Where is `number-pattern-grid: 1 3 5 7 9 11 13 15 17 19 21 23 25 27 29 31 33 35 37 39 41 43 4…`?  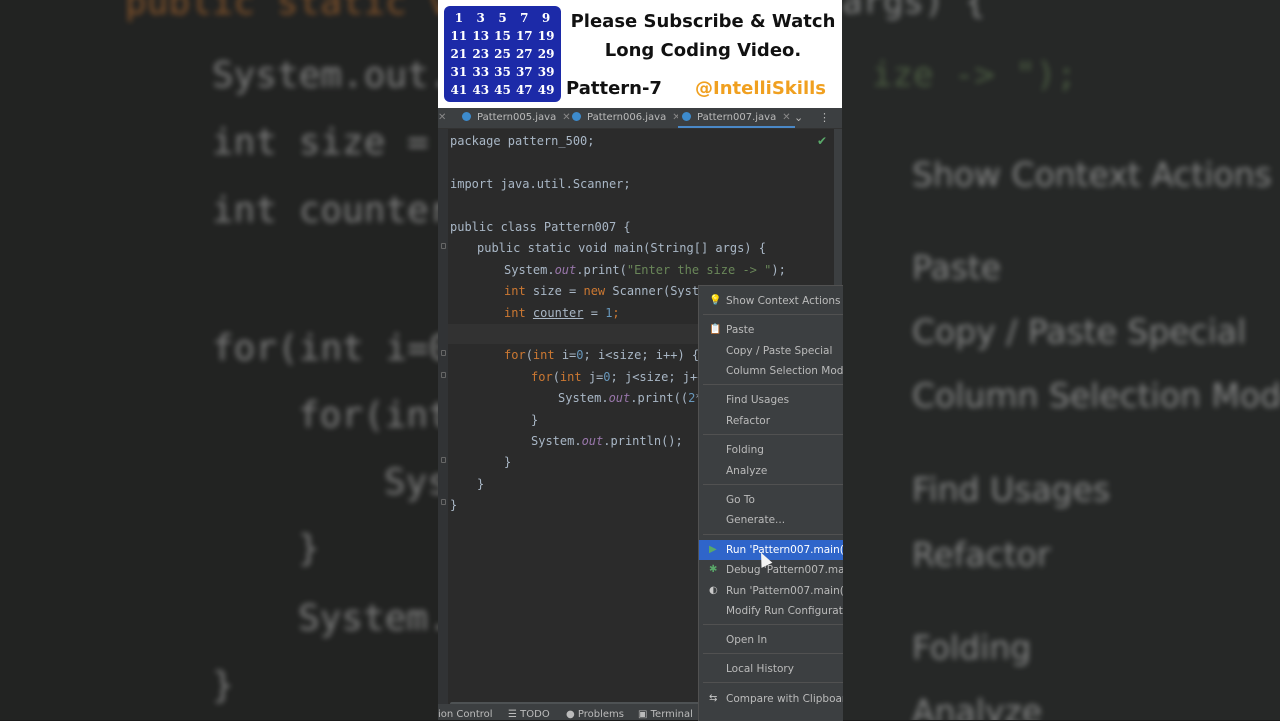 number-pattern-grid: 1 3 5 7 9 11 13 15 17 19 21 23 25 27 29 31 33 35 37 39 41 43 4… is located at coordinates (502, 54).